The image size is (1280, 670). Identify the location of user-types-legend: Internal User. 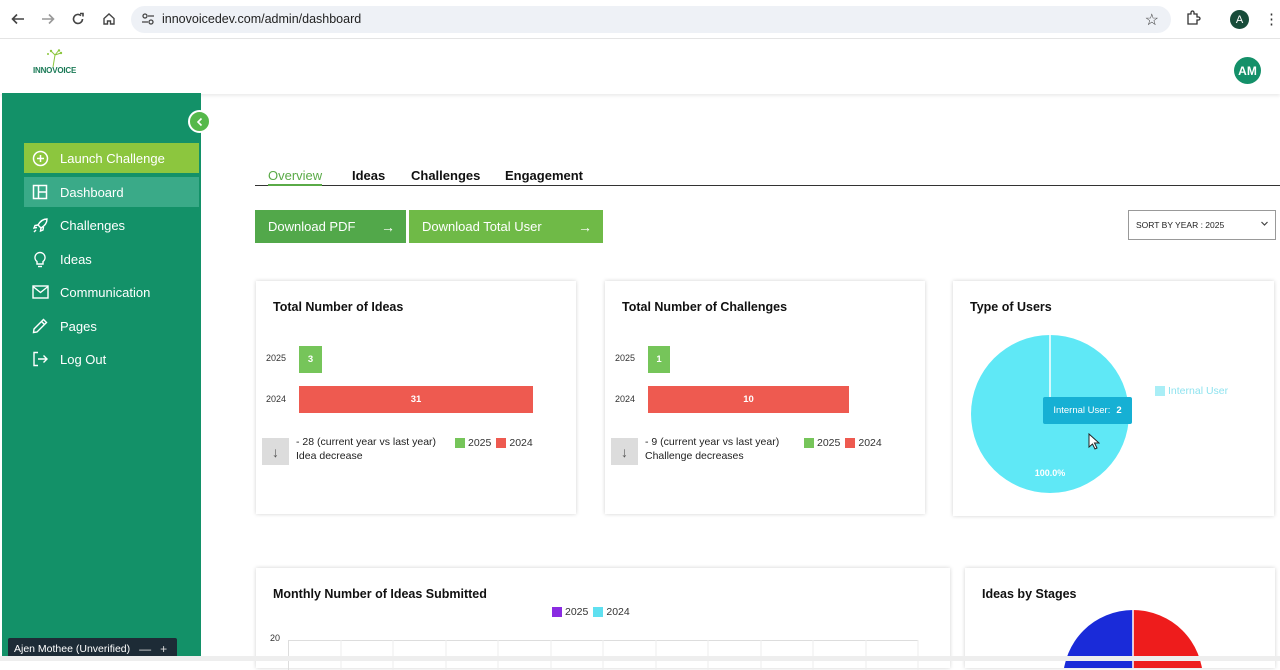
(1191, 391).